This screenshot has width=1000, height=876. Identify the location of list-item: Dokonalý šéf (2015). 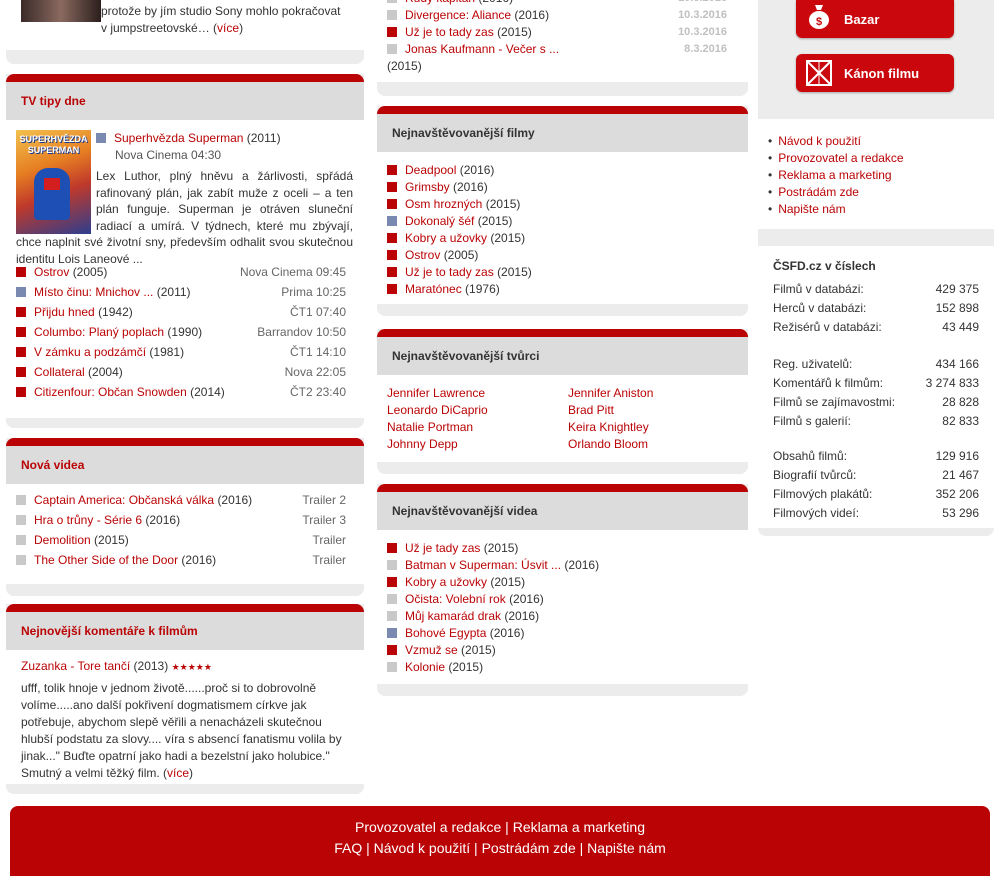
(564, 221).